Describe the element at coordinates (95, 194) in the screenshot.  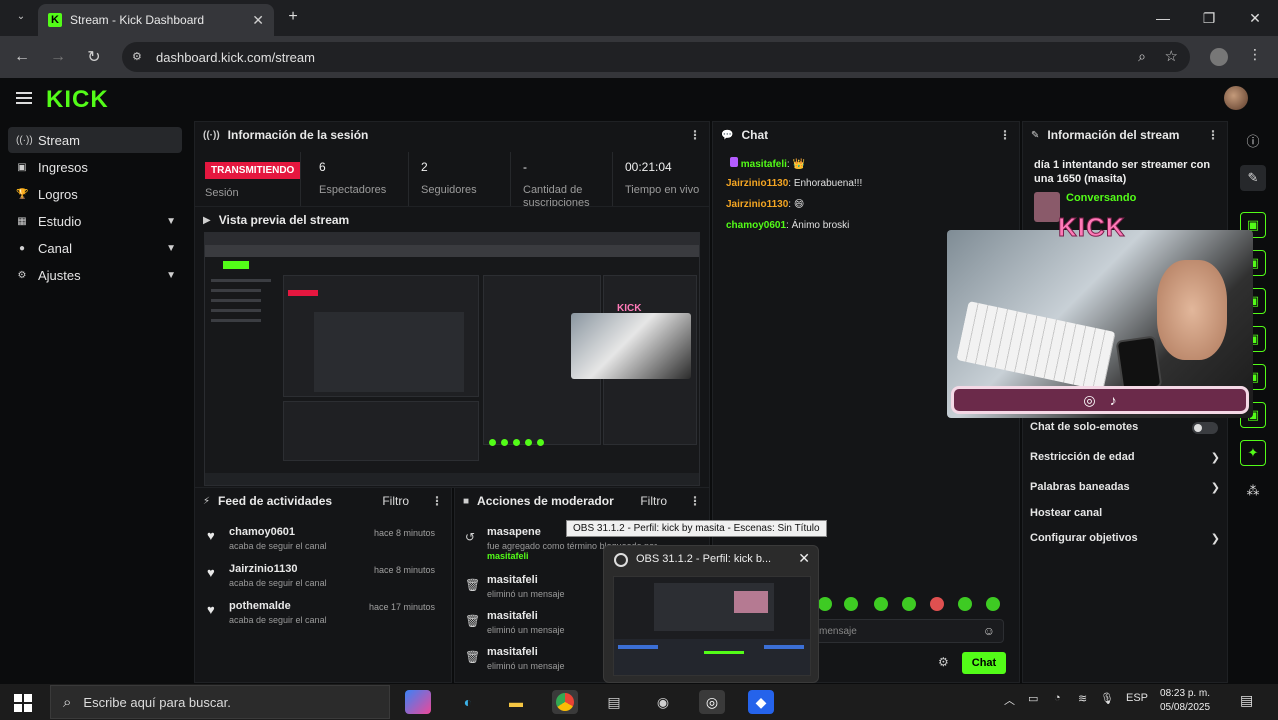
I see `sidebar-item-logros: 🏆 Logros` at that location.